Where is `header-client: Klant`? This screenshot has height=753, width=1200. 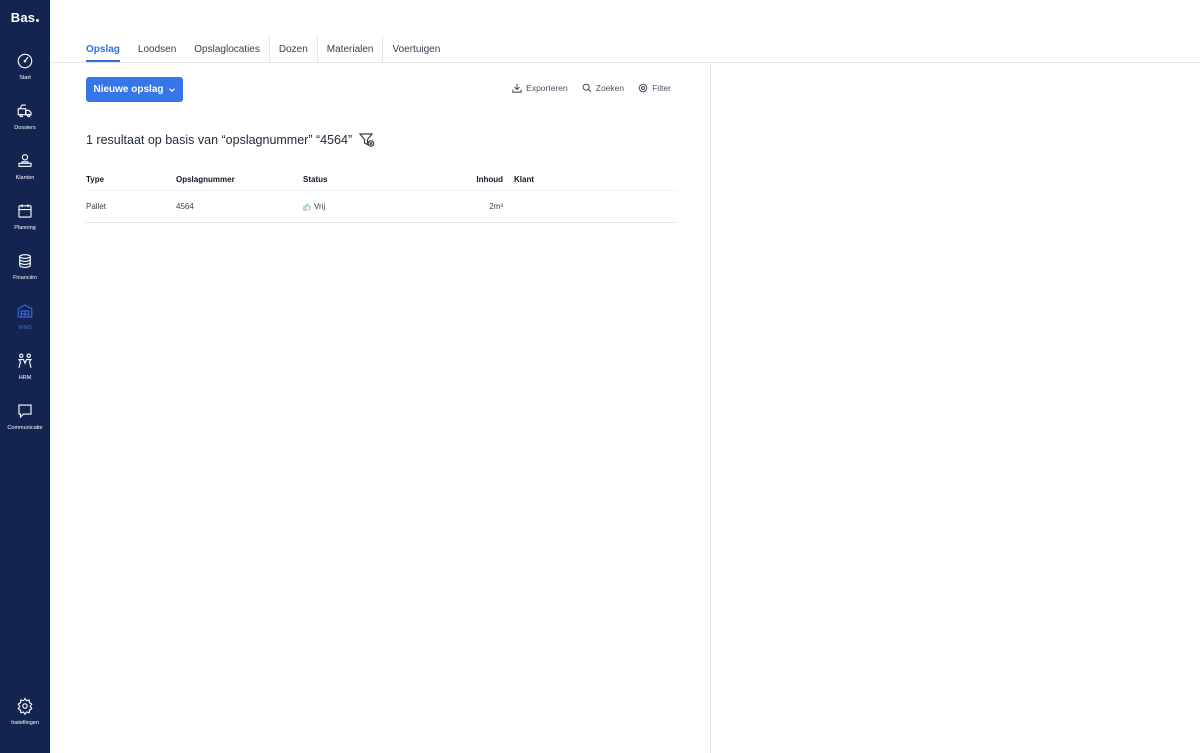 header-client: Klant is located at coordinates (578, 179).